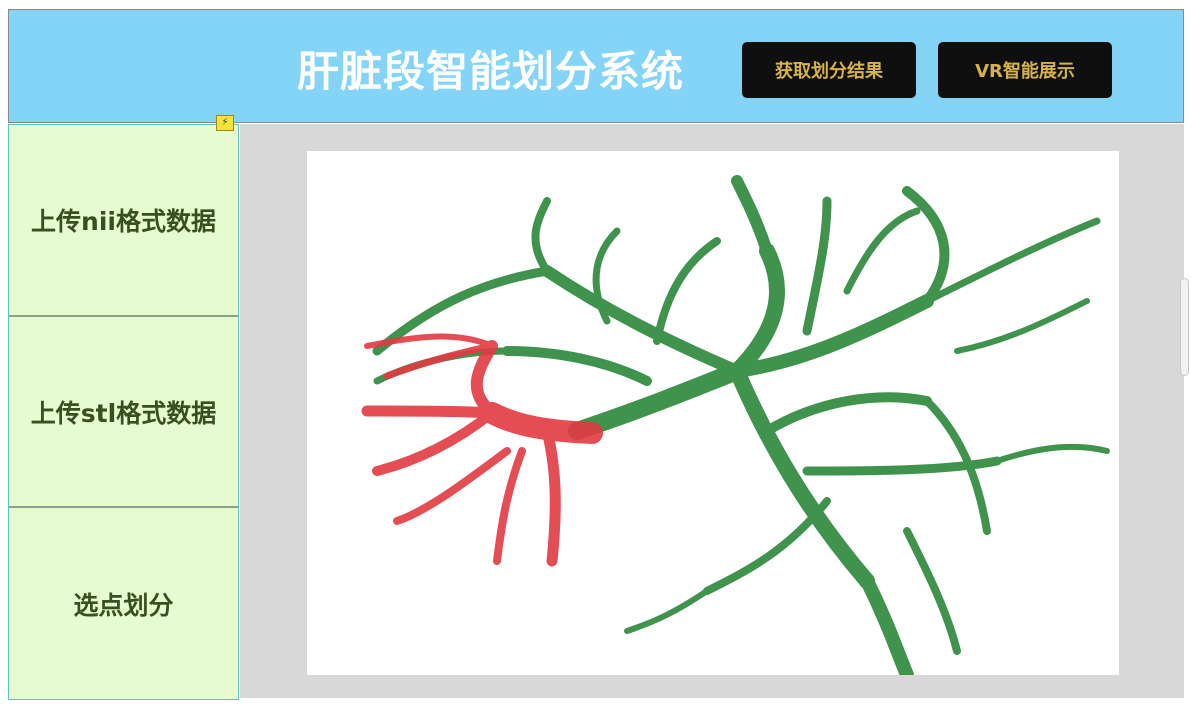 This screenshot has width=1191, height=707. I want to click on vr-display-button: VR智能展示, so click(1025, 70).